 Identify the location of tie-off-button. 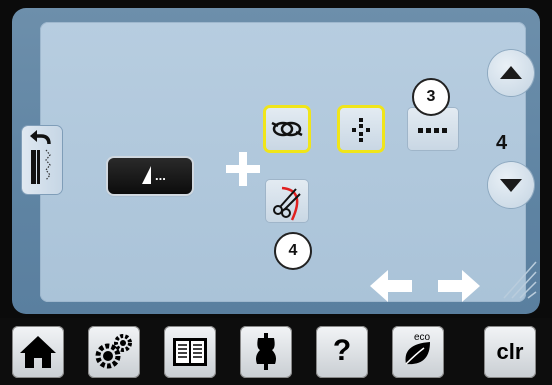
(361, 129).